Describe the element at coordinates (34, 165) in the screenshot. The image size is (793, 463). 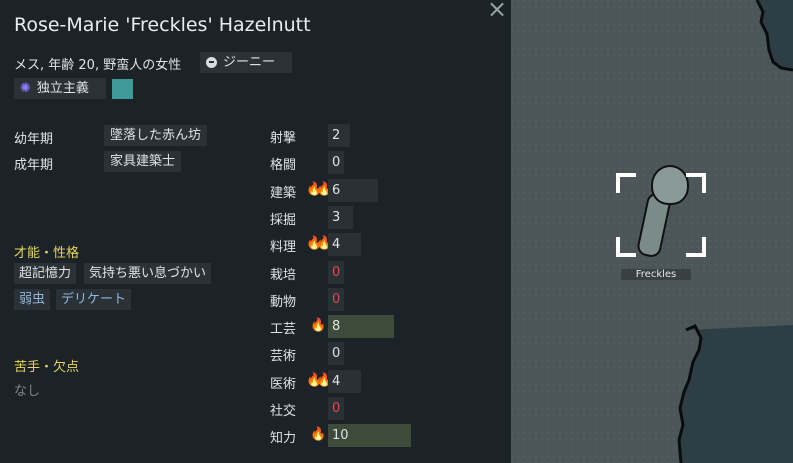
I see `adulthood-label: 成年期` at that location.